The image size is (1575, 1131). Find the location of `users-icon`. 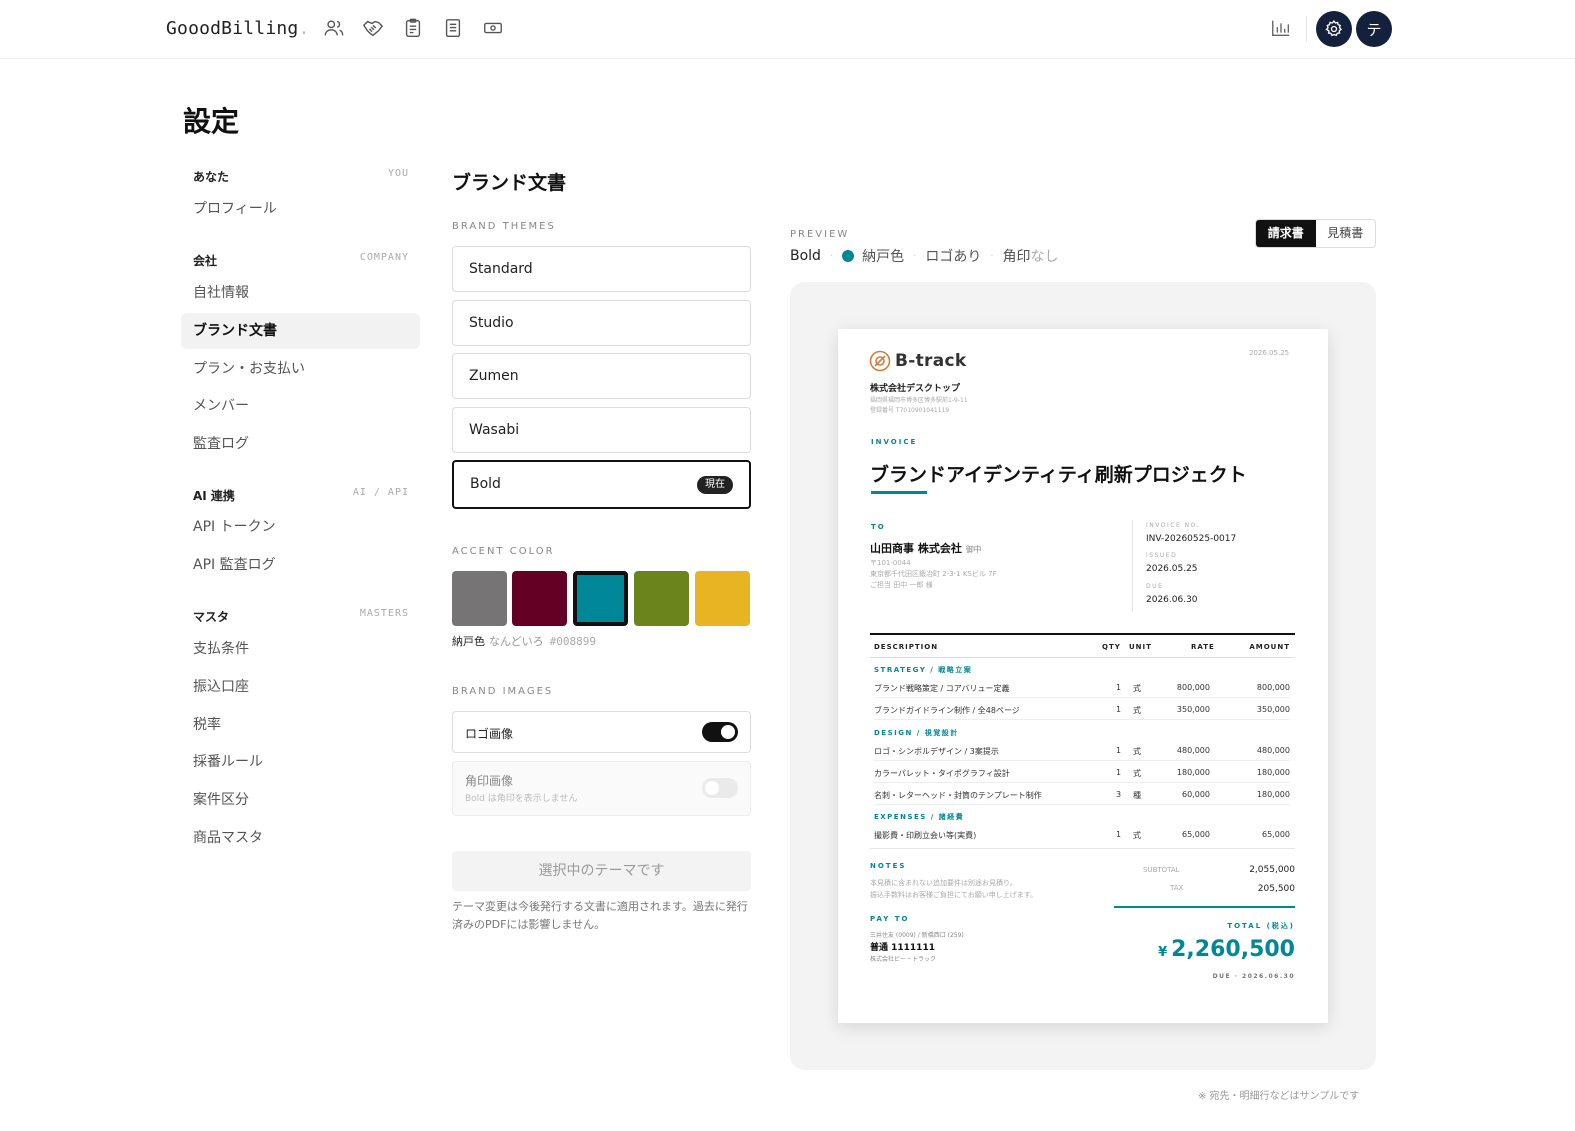

users-icon is located at coordinates (334, 28).